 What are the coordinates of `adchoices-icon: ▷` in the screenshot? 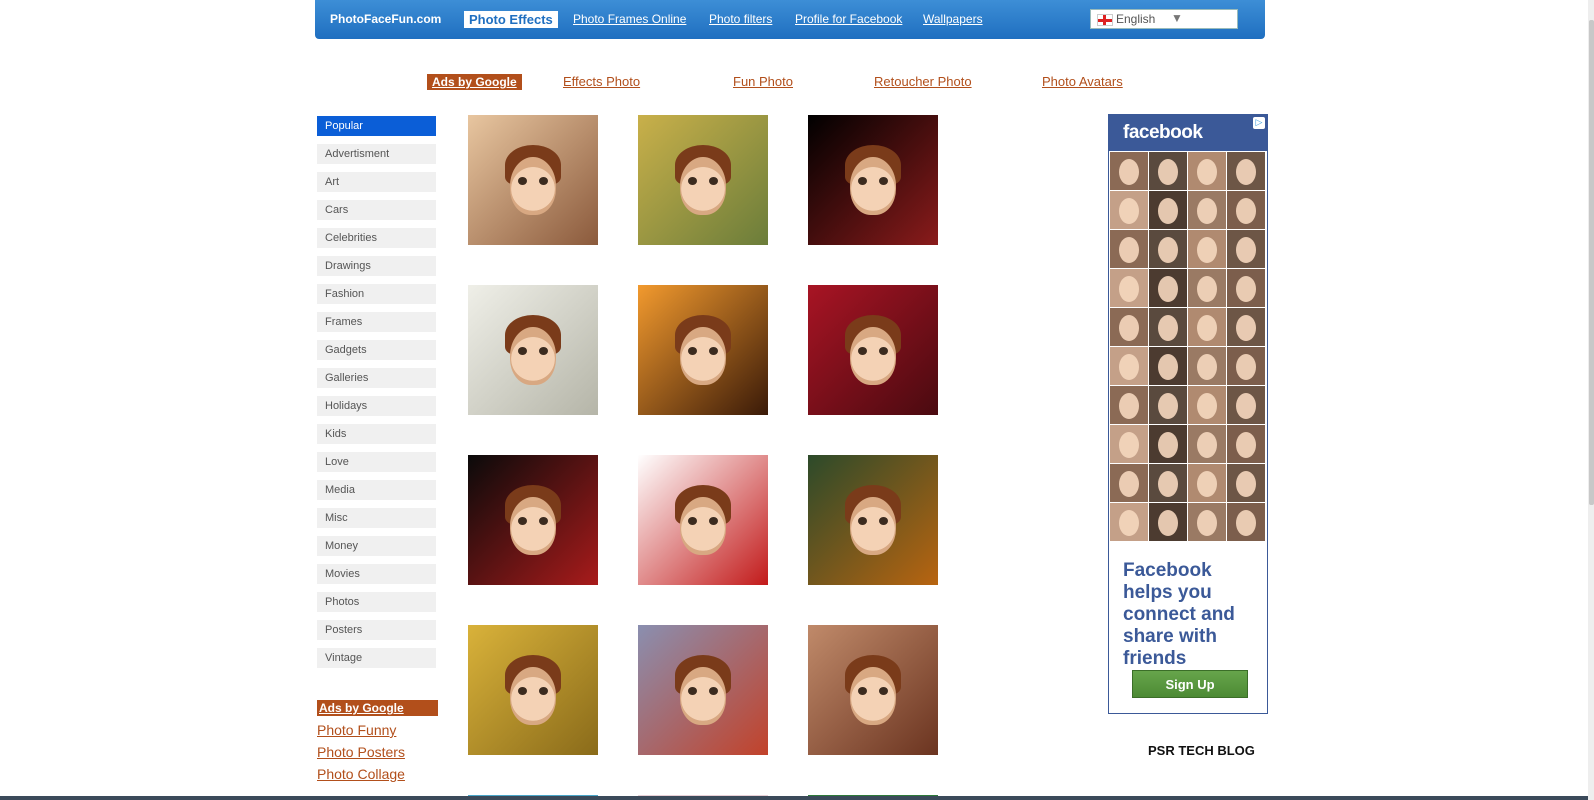 It's located at (1259, 123).